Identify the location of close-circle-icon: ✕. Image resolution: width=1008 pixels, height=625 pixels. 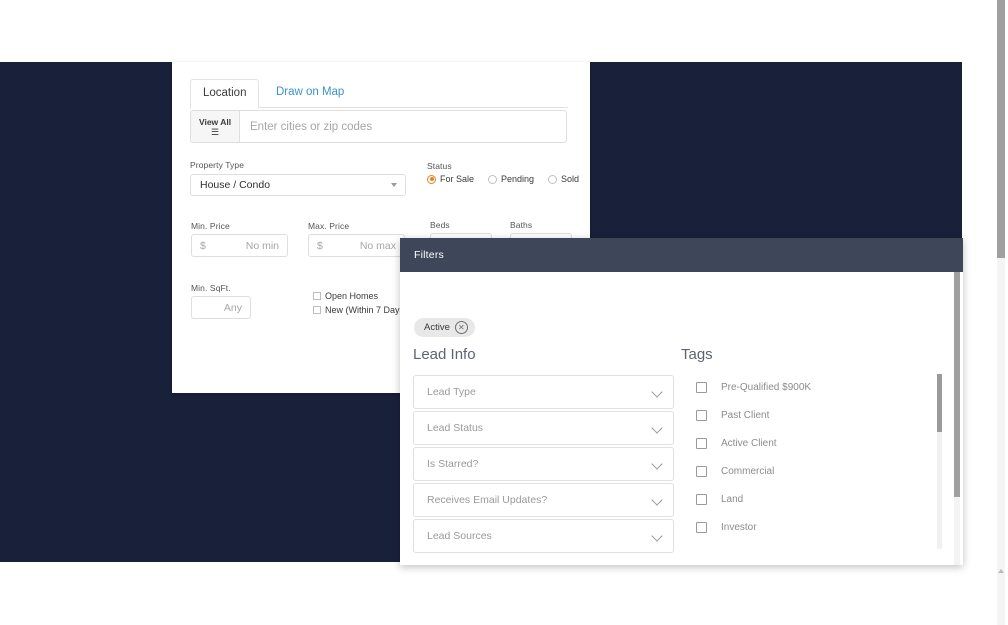
(461, 327).